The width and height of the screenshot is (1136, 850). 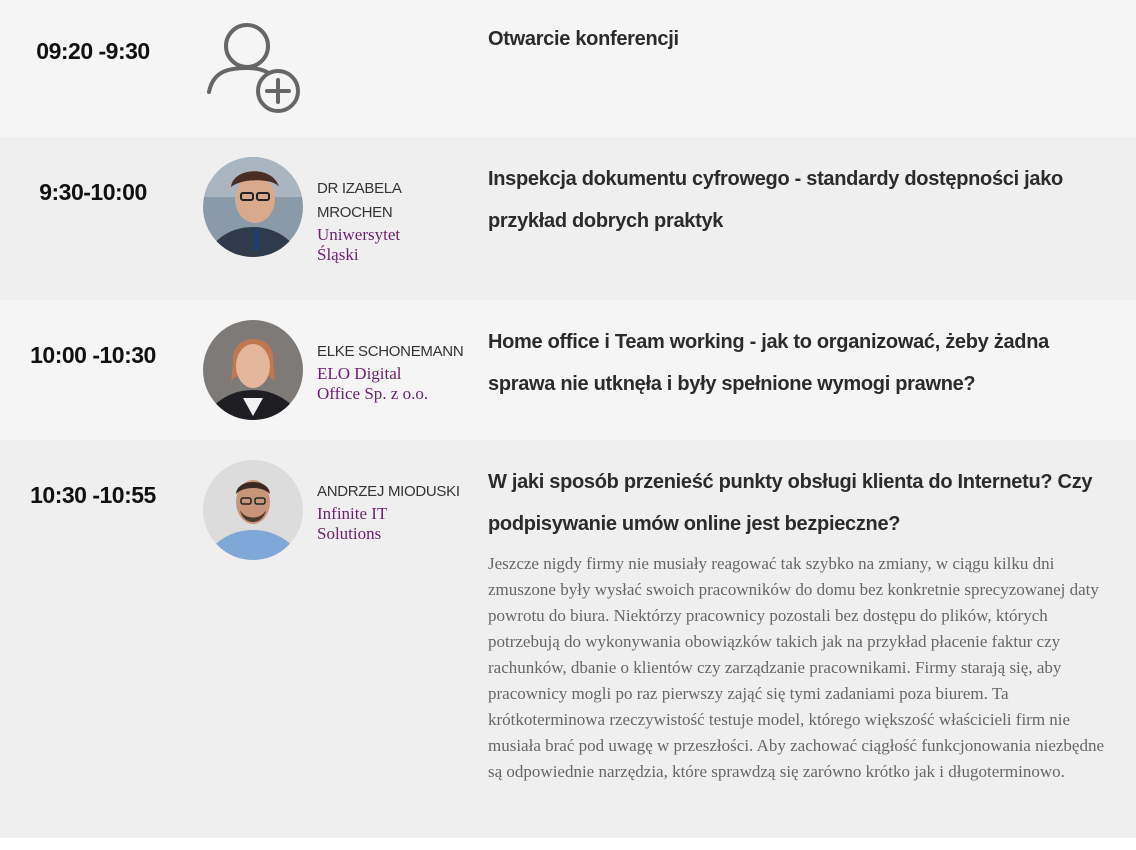 What do you see at coordinates (255, 68) in the screenshot?
I see `add-user-icon` at bounding box center [255, 68].